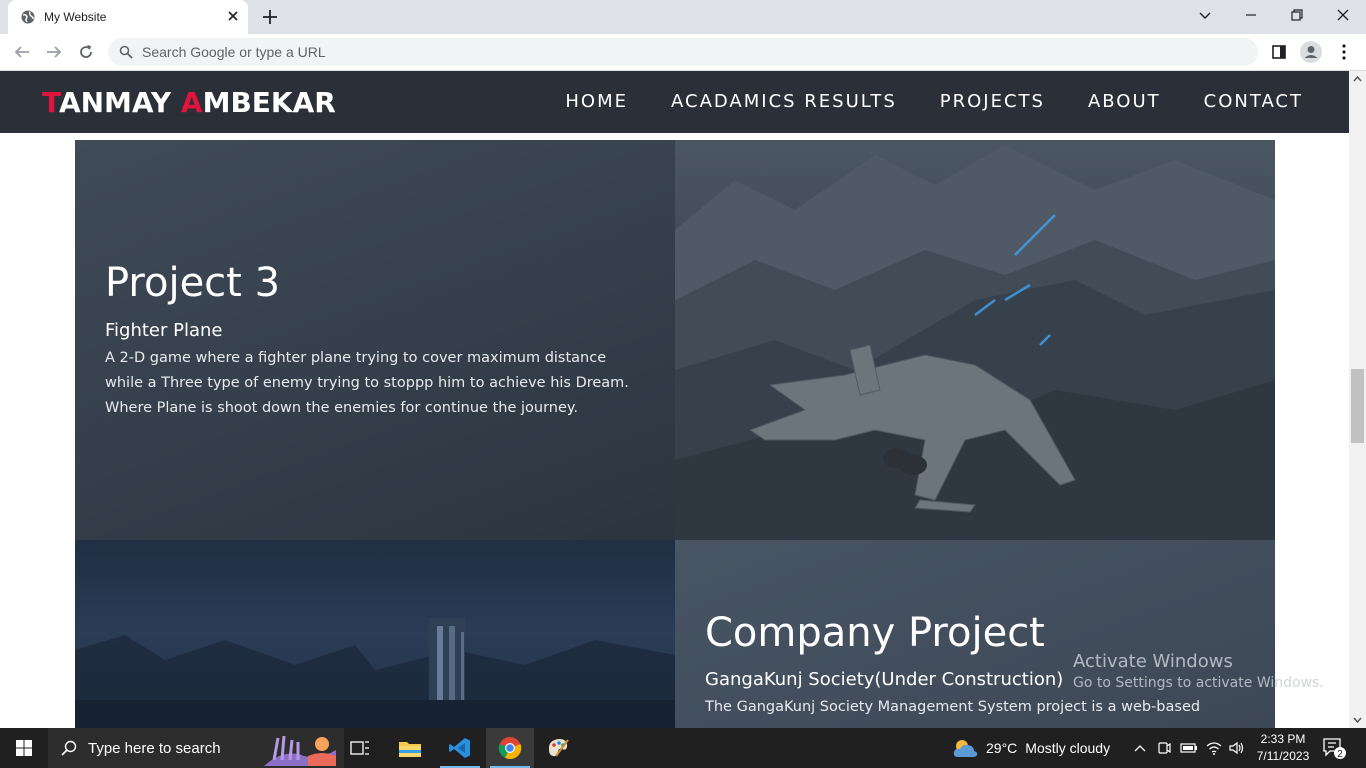 This screenshot has width=1366, height=768. I want to click on browser-tab: My Website, so click(128, 17).